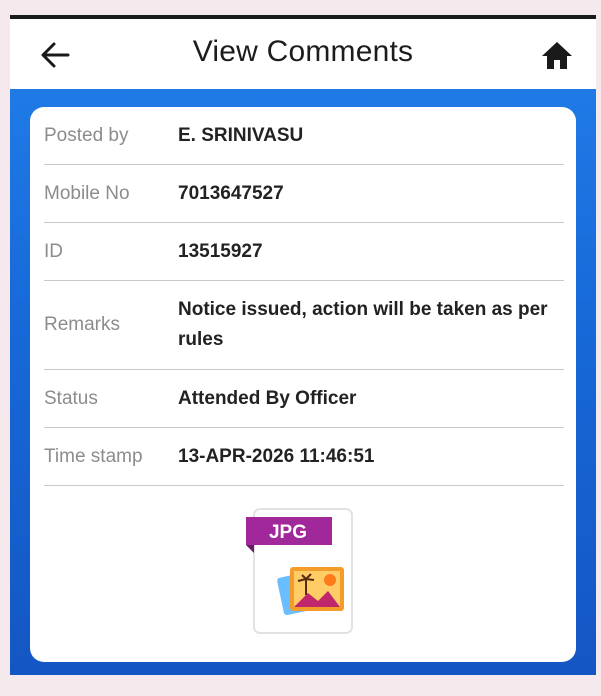  I want to click on home-button, so click(557, 55).